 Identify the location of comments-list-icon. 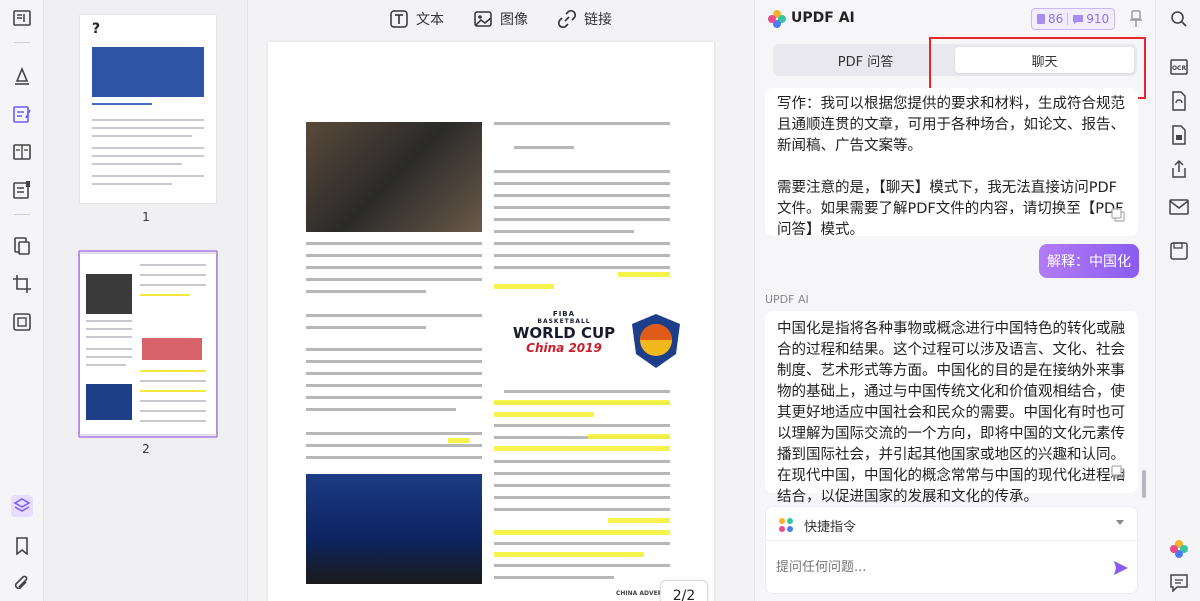
(1179, 583).